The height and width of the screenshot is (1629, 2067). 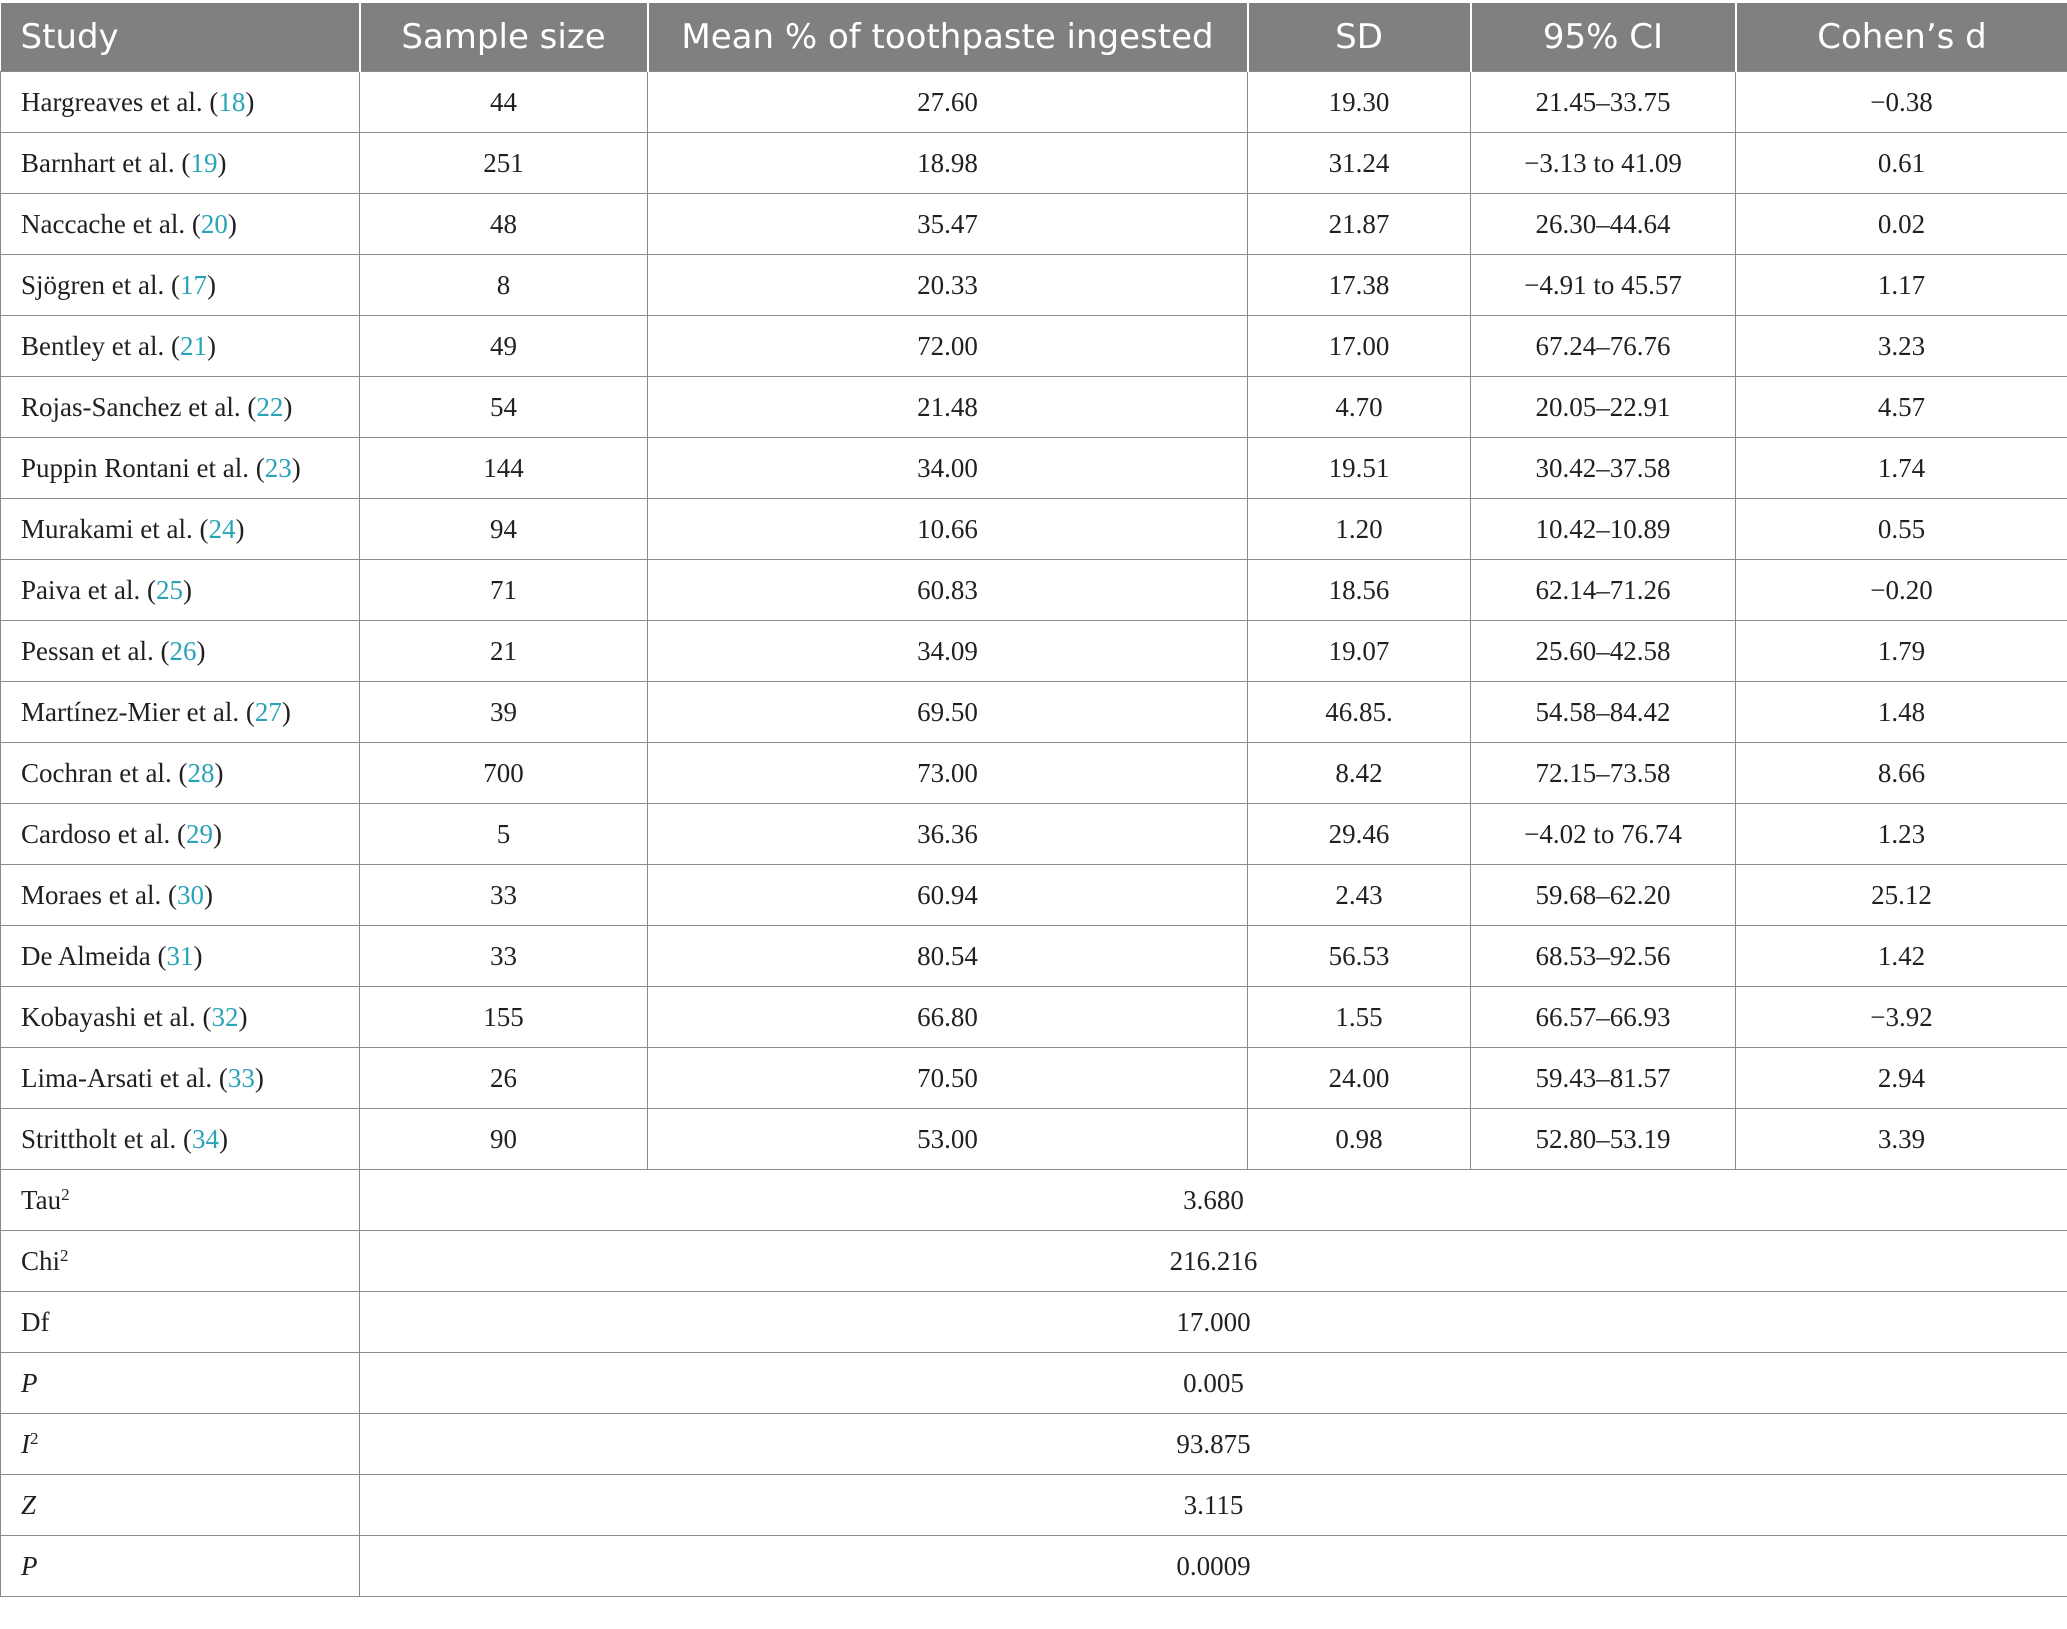 What do you see at coordinates (1359, 285) in the screenshot?
I see `sd-cell: 17.38` at bounding box center [1359, 285].